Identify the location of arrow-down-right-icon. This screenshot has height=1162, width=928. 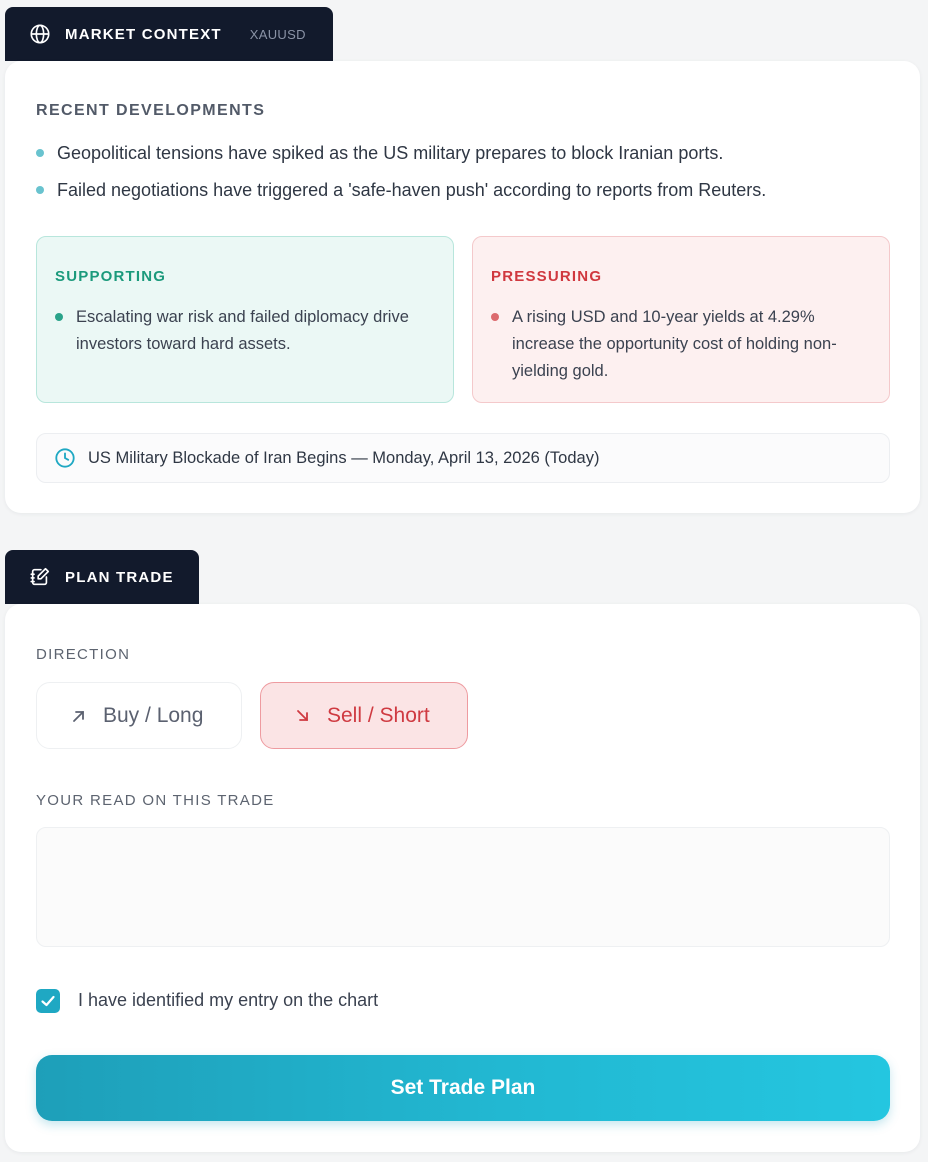
(303, 716).